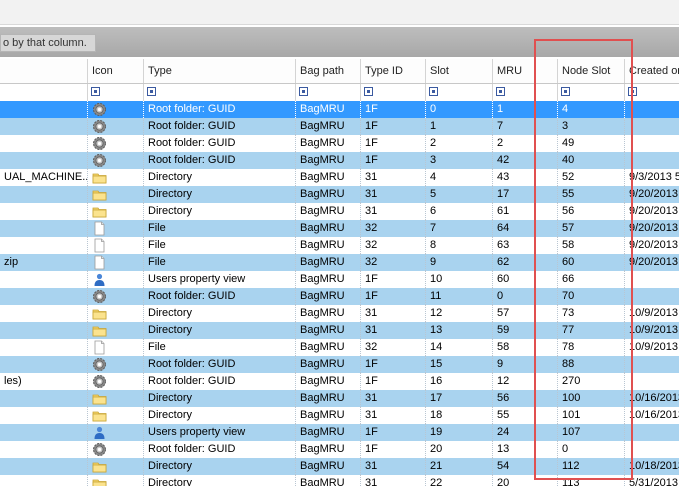 The width and height of the screenshot is (679, 486). What do you see at coordinates (99, 279) in the screenshot?
I see `user-icon` at bounding box center [99, 279].